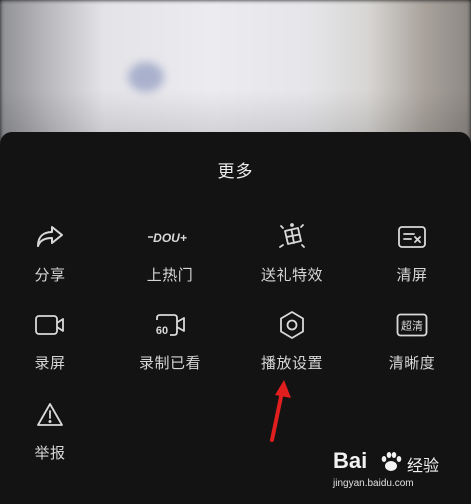 The width and height of the screenshot is (471, 504). I want to click on dou-plus-icon: DOU+, so click(169, 237).